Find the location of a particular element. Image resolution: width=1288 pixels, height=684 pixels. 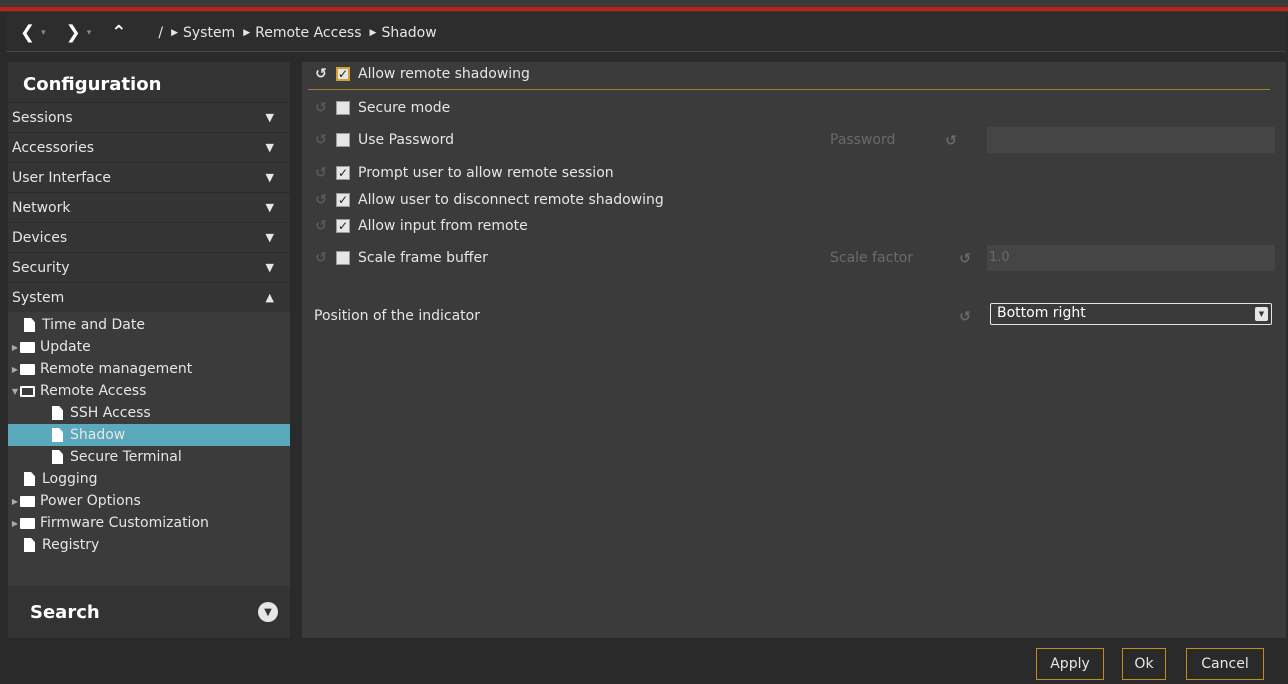

allow-shadowing-row: ↺ ✓ Allow remote shadowing is located at coordinates (422, 74).